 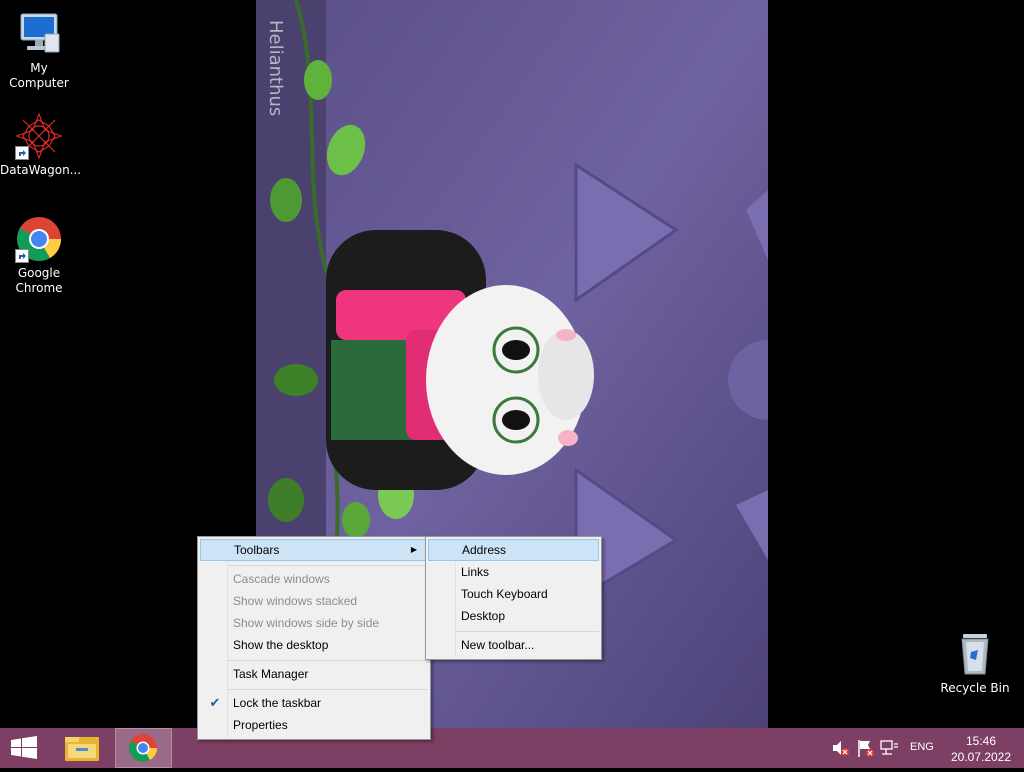 I want to click on clock-date: 20.07.2022, so click(x=981, y=757).